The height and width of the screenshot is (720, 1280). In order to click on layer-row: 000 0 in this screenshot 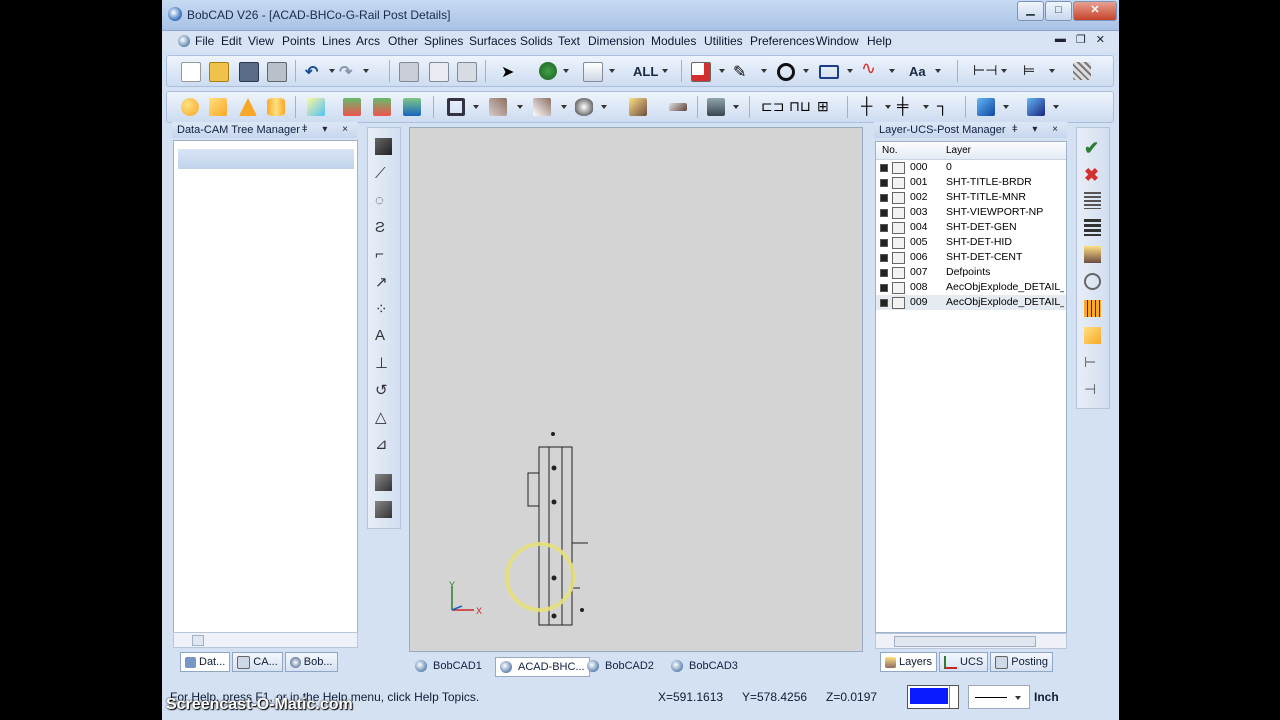, I will do `click(971, 167)`.